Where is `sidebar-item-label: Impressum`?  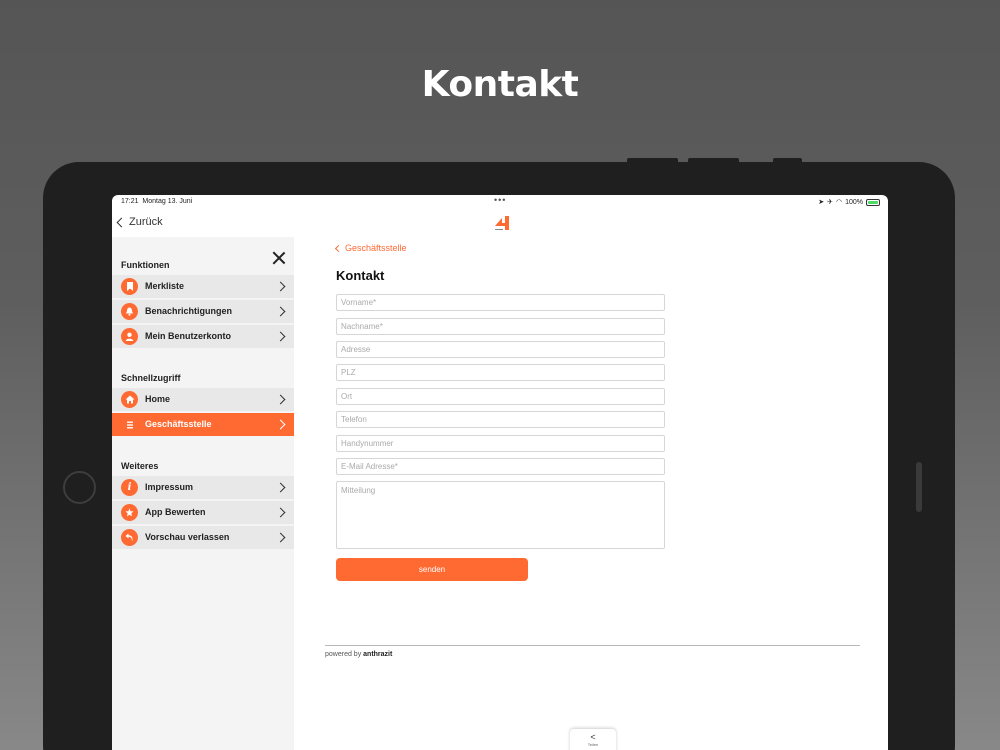
sidebar-item-label: Impressum is located at coordinates (169, 487).